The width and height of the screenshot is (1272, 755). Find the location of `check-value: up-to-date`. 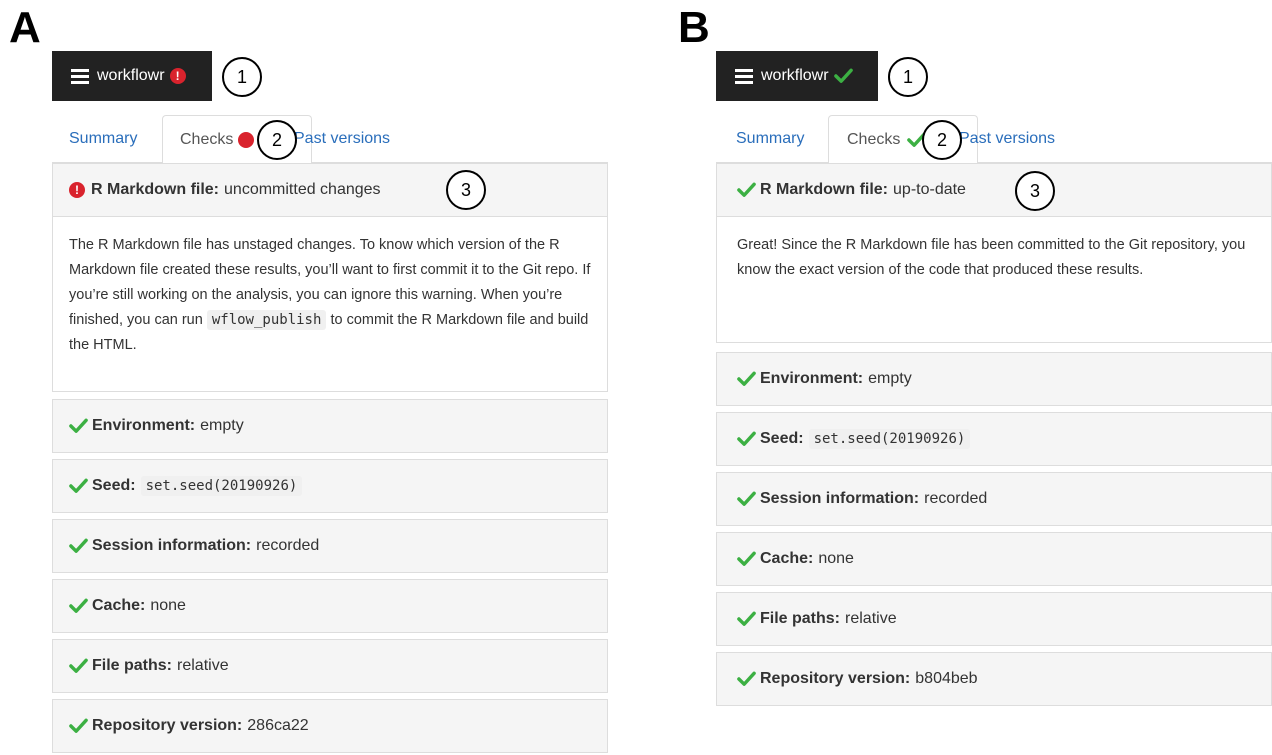

check-value: up-to-date is located at coordinates (929, 189).